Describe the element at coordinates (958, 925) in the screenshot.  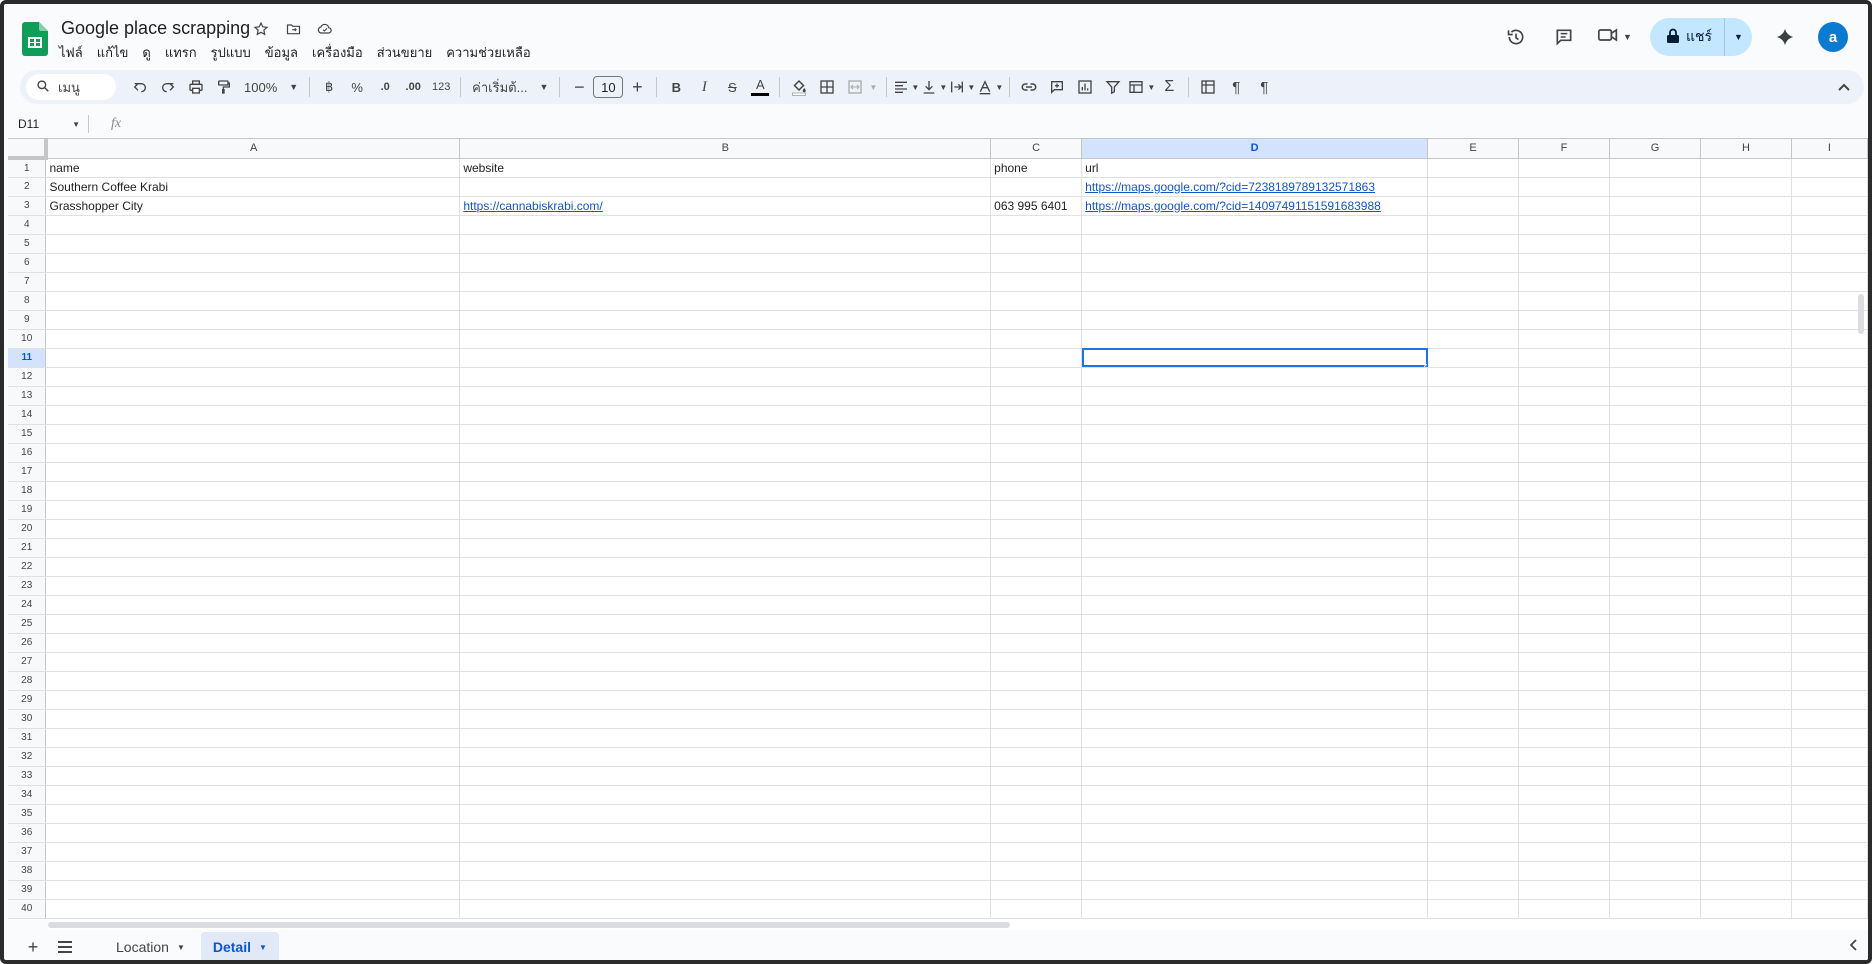
I see `horizontal-scrollbar` at that location.